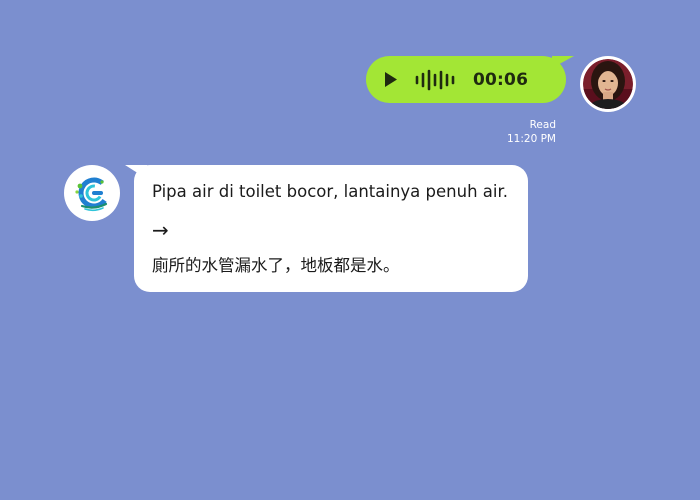 This screenshot has height=500, width=700. I want to click on translation-arrow: →, so click(160, 230).